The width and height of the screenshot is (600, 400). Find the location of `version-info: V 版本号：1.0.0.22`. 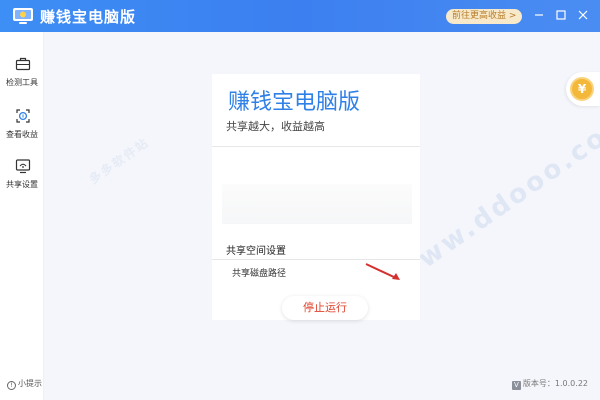

version-info: V 版本号：1.0.0.22 is located at coordinates (549, 384).